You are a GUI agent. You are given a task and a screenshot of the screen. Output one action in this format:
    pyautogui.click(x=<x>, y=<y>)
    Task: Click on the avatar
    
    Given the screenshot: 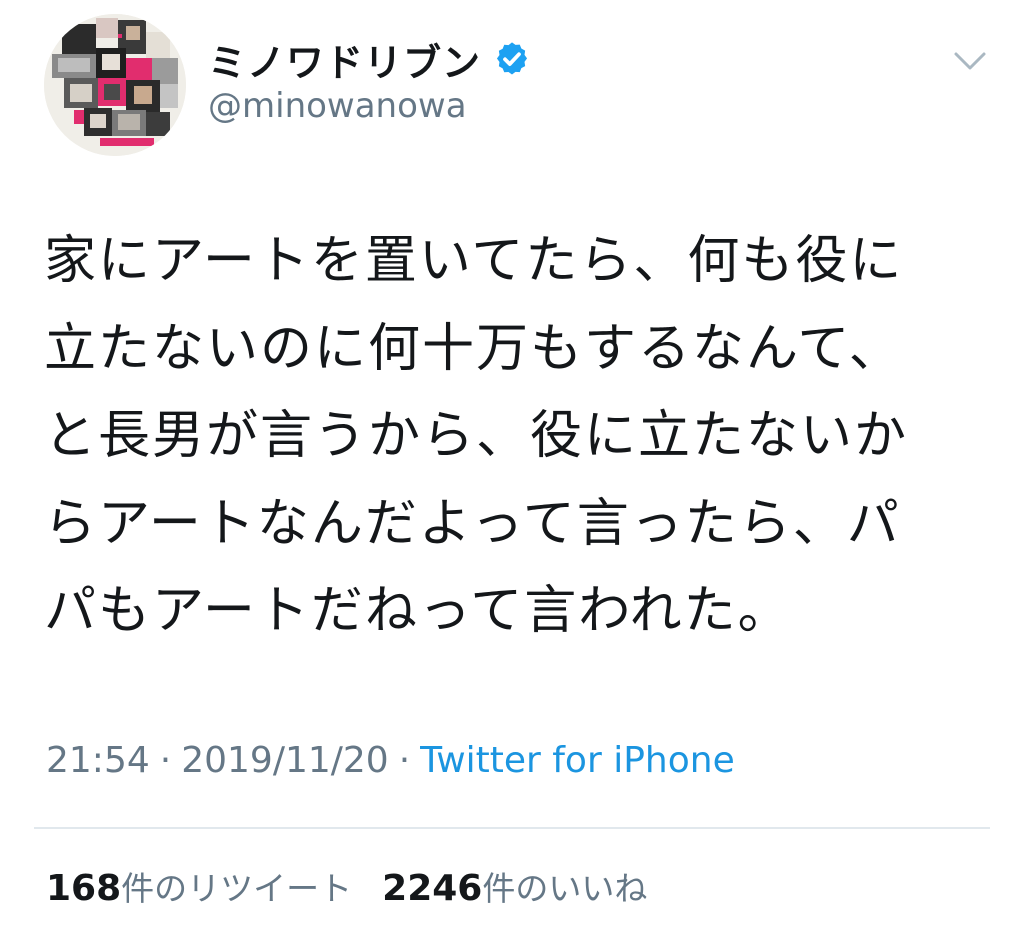 What is the action you would take?
    pyautogui.click(x=115, y=85)
    